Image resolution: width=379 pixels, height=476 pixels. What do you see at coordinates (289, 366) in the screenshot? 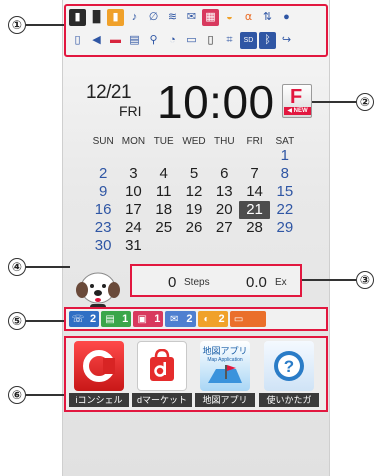
I see `guide-icon: ?` at bounding box center [289, 366].